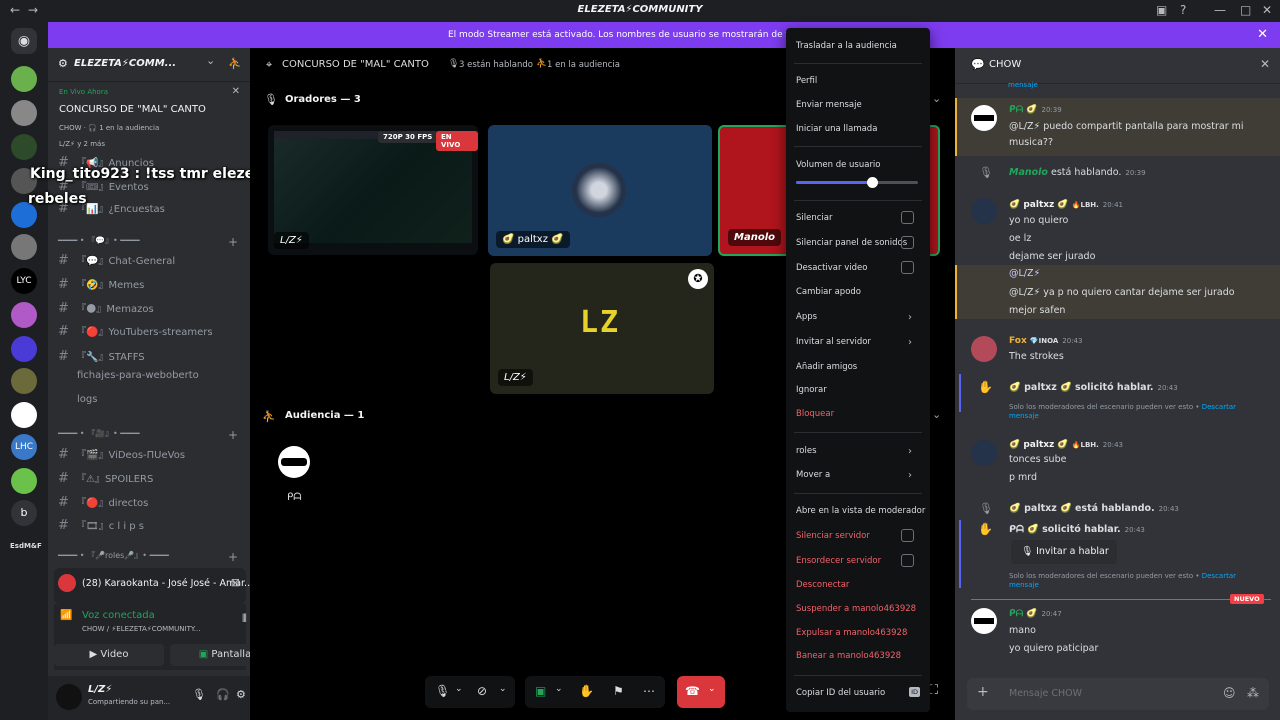 The width and height of the screenshot is (1280, 720). I want to click on server-header: ⚙ ELEZETA⚡COMM... ⌄ ⛹, so click(149, 65).